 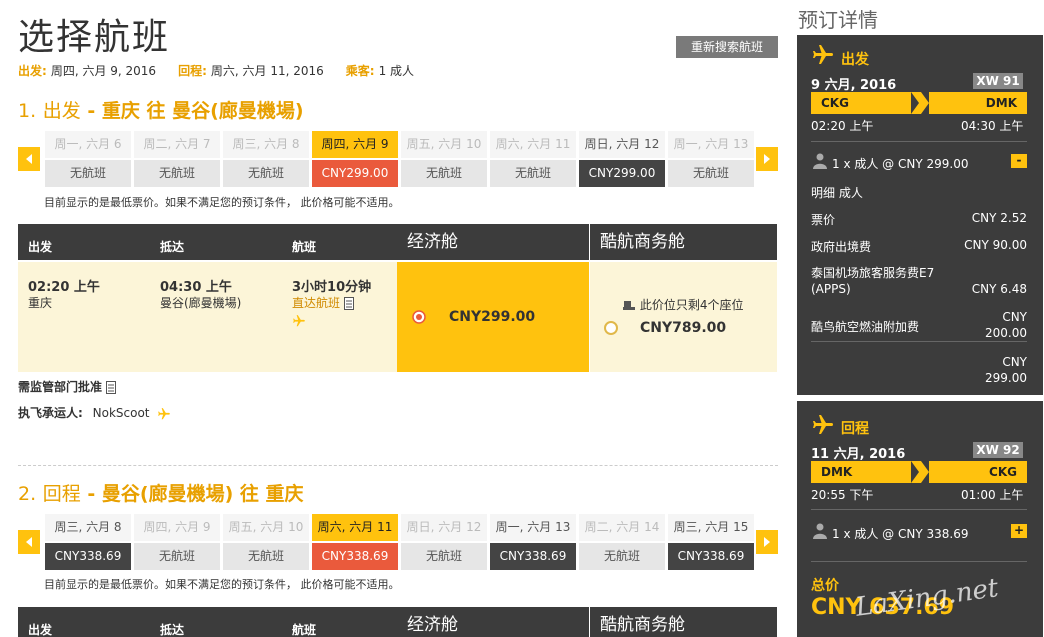 I want to click on date-option: 周一, 六月 13 无航班, so click(x=711, y=159).